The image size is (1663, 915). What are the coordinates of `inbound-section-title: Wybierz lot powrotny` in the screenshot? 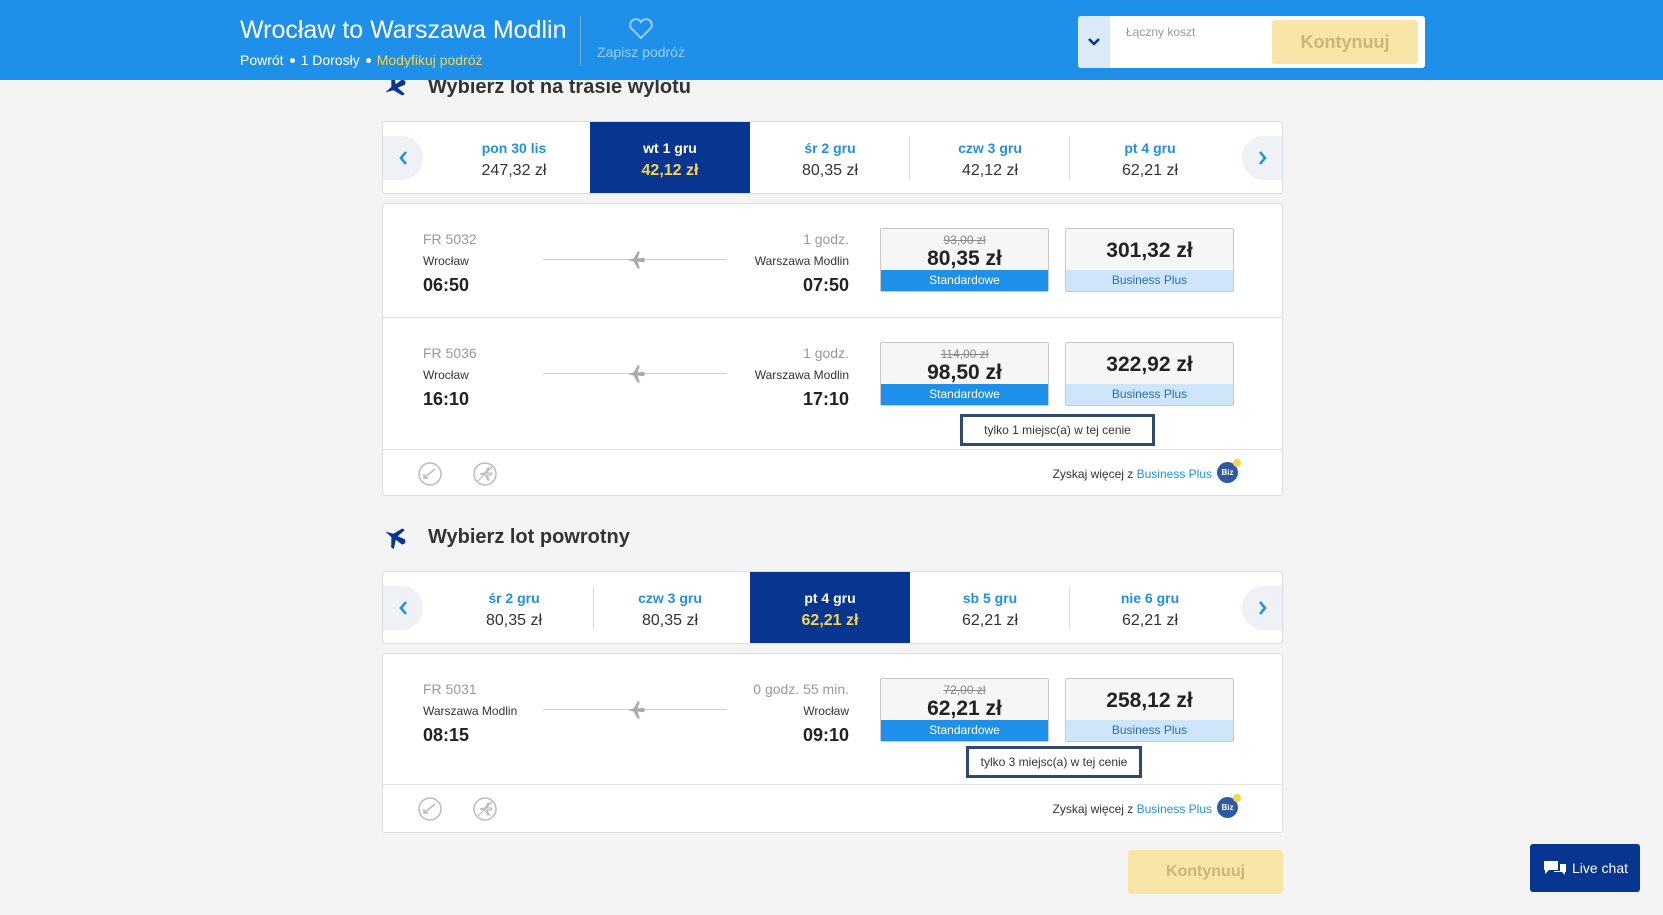 It's located at (506, 537).